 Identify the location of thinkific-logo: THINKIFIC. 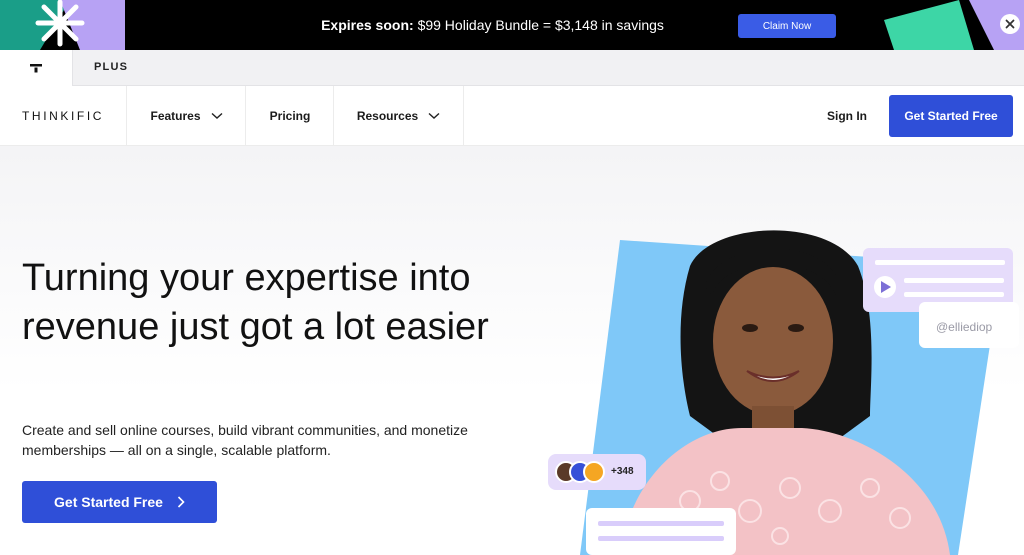
(63, 116).